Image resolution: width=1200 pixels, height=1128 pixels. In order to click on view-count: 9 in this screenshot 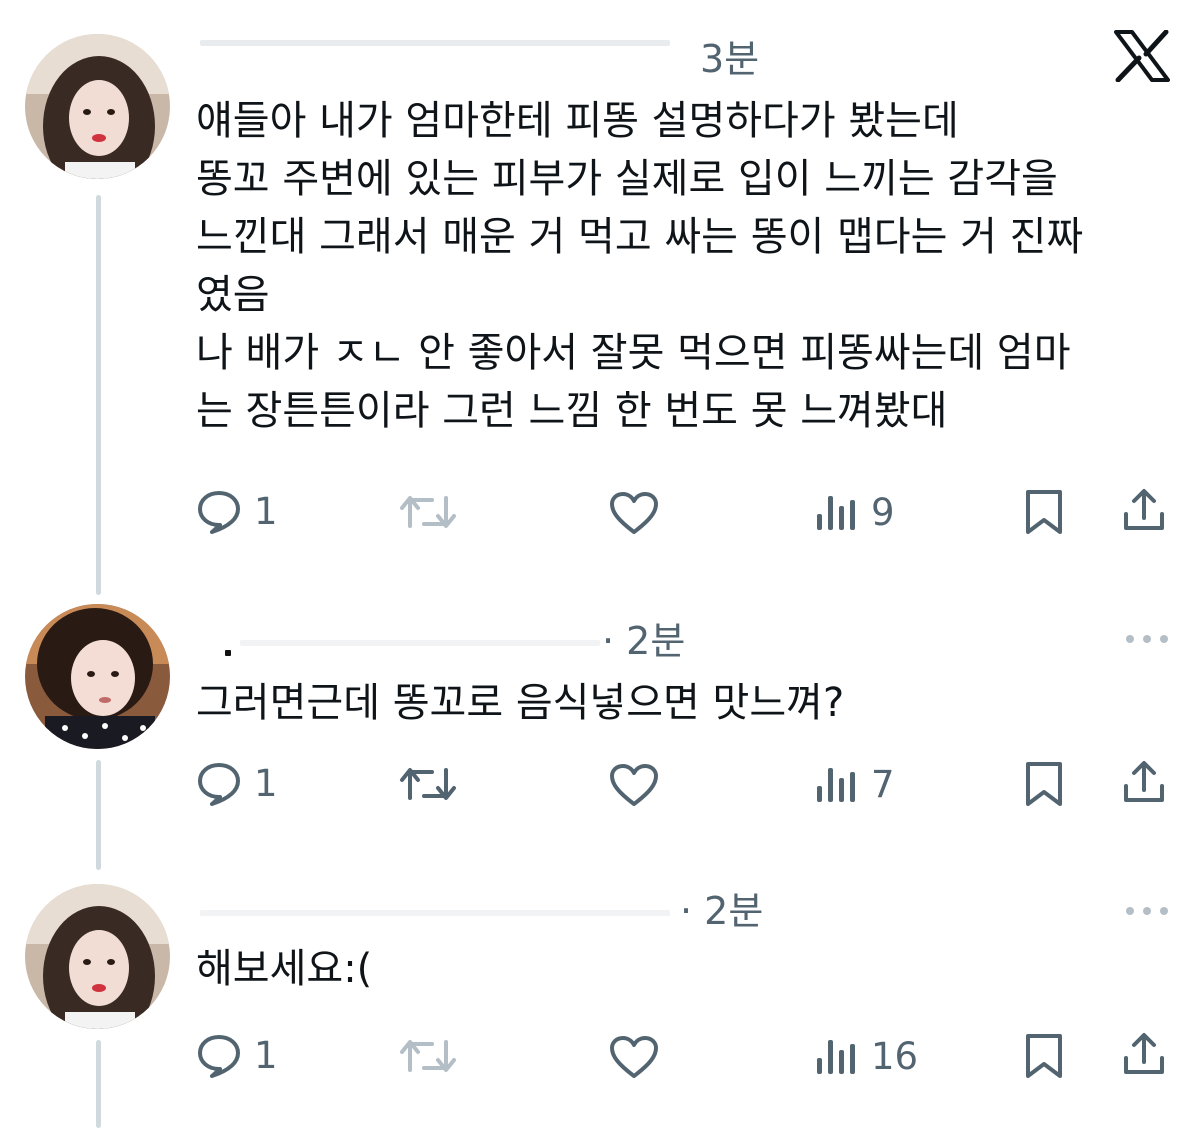, I will do `click(883, 512)`.